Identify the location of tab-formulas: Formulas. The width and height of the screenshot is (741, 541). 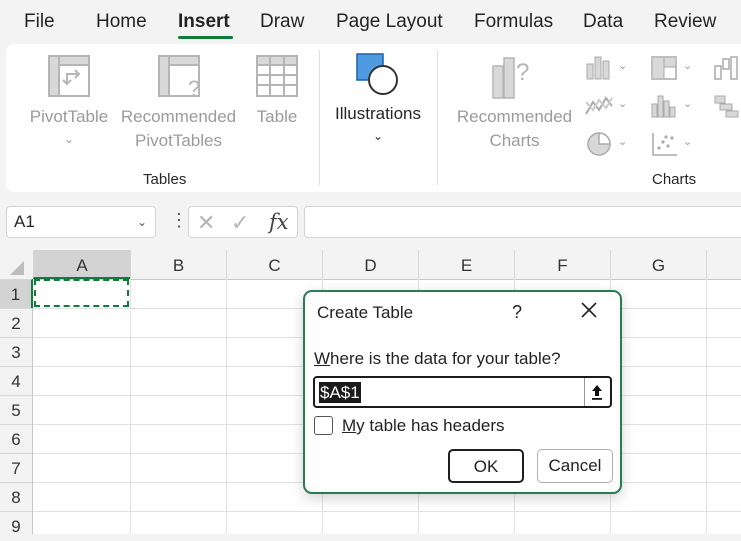
(513, 22).